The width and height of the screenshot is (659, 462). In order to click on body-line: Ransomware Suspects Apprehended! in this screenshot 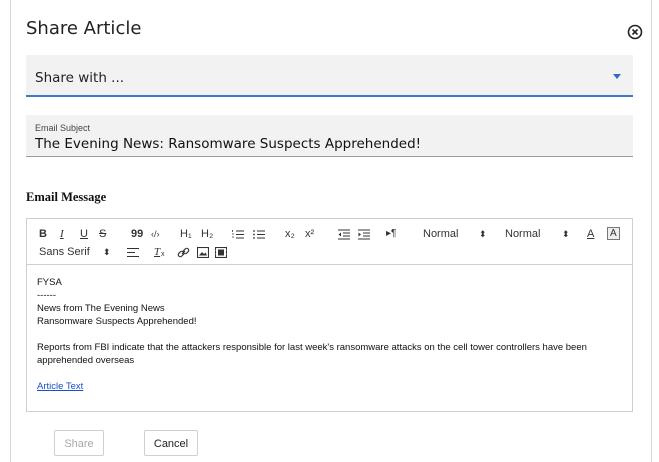, I will do `click(117, 321)`.